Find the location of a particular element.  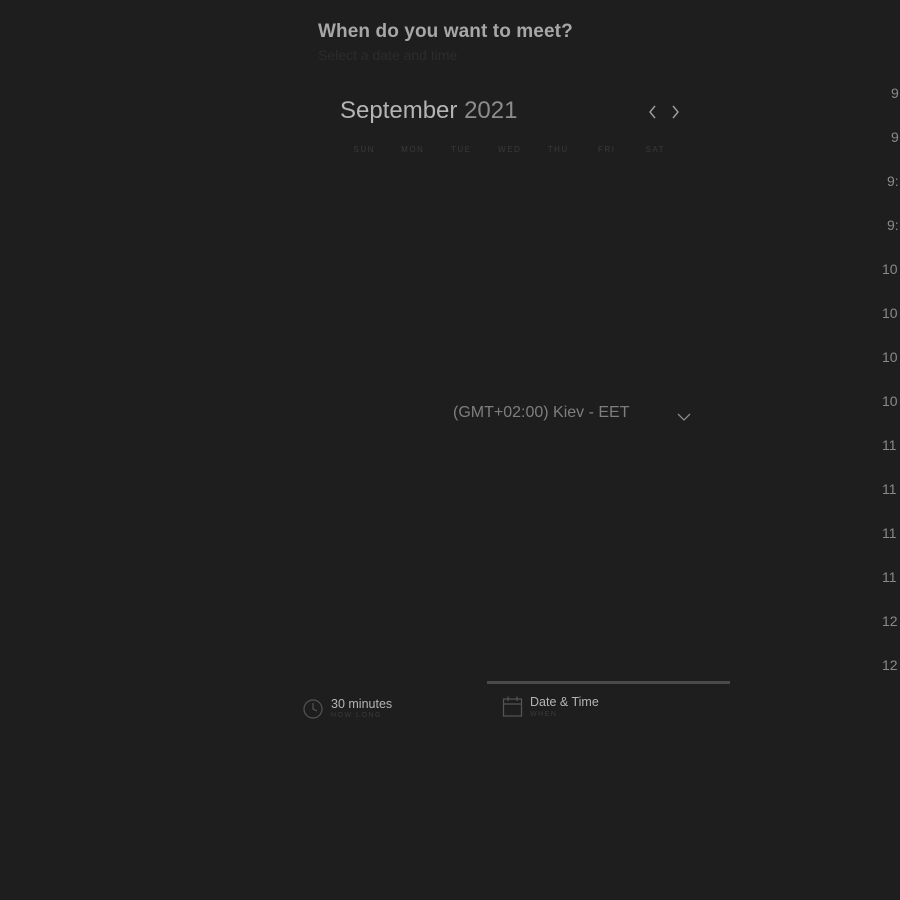

weekday-label: FRI is located at coordinates (607, 149).